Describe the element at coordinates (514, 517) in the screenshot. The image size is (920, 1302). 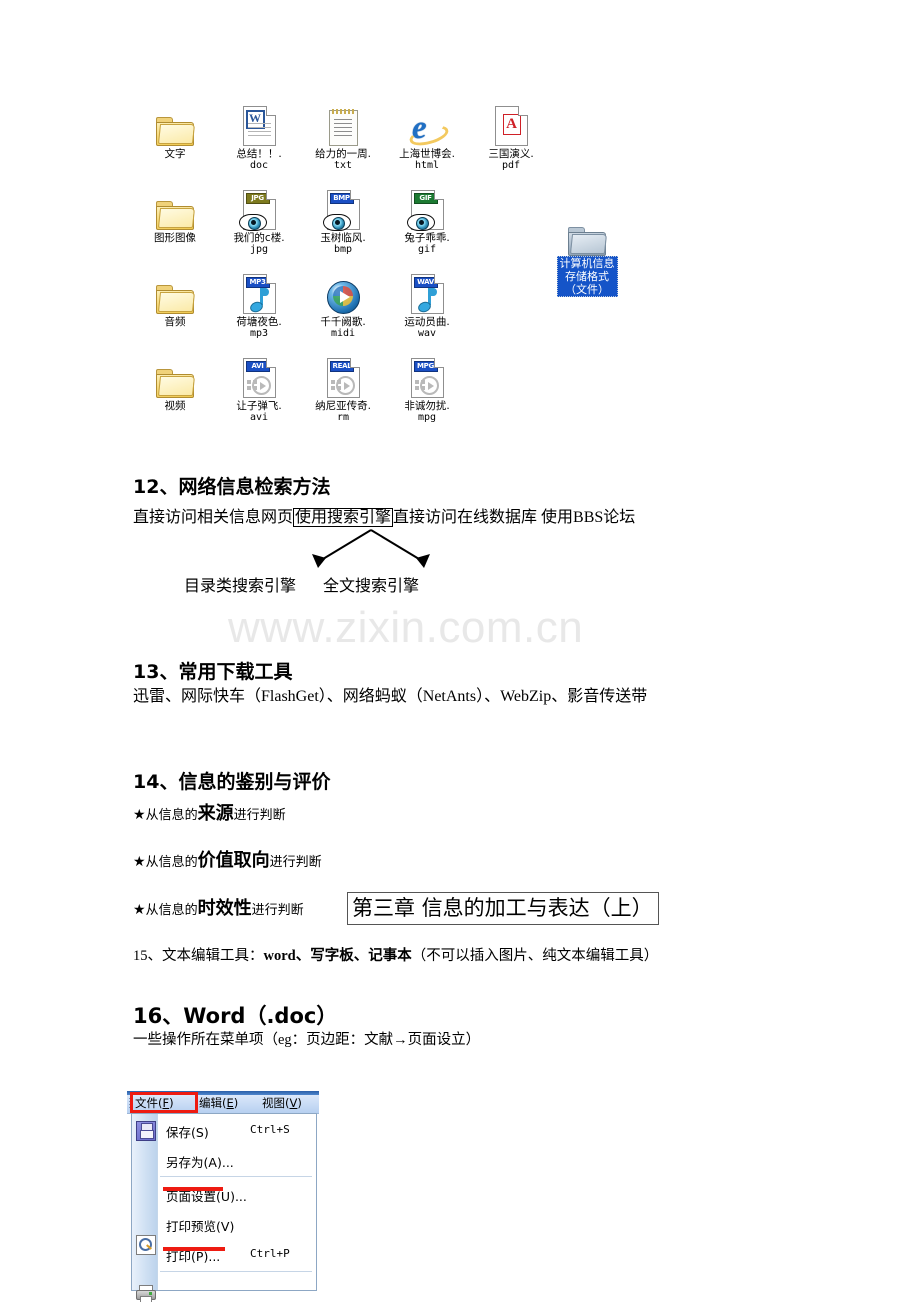
I see `s12-text-after: 直接访问在线数据库 使用BBS论坛` at that location.